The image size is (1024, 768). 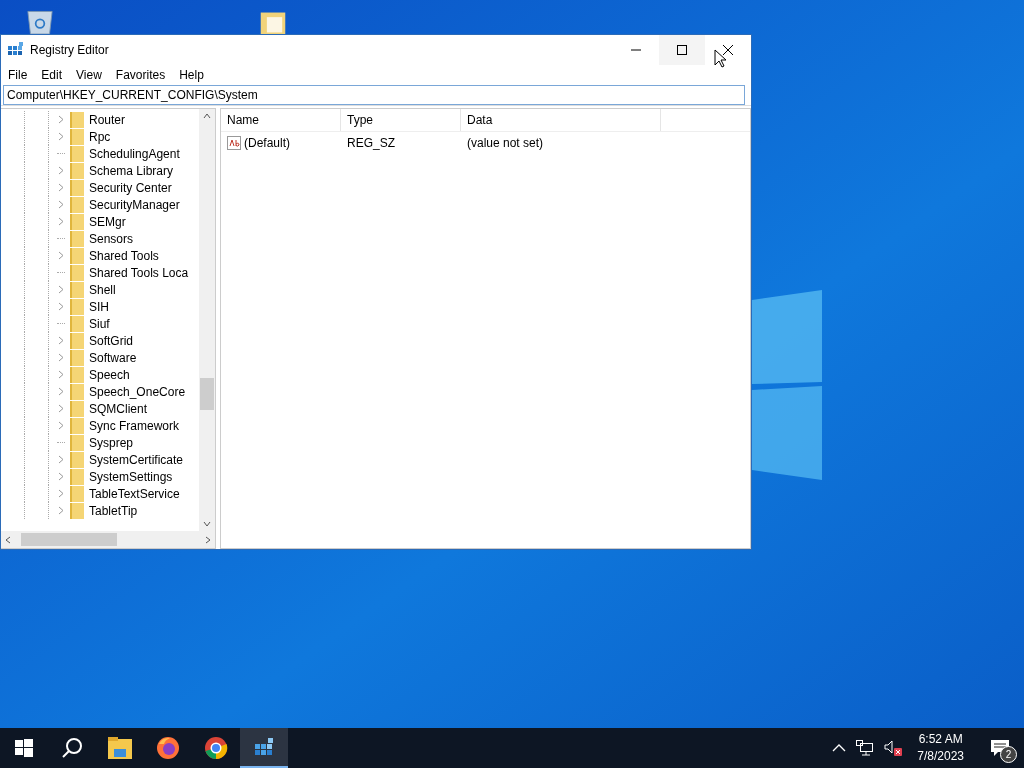 What do you see at coordinates (207, 320) in the screenshot?
I see `vertical-scrollbar` at bounding box center [207, 320].